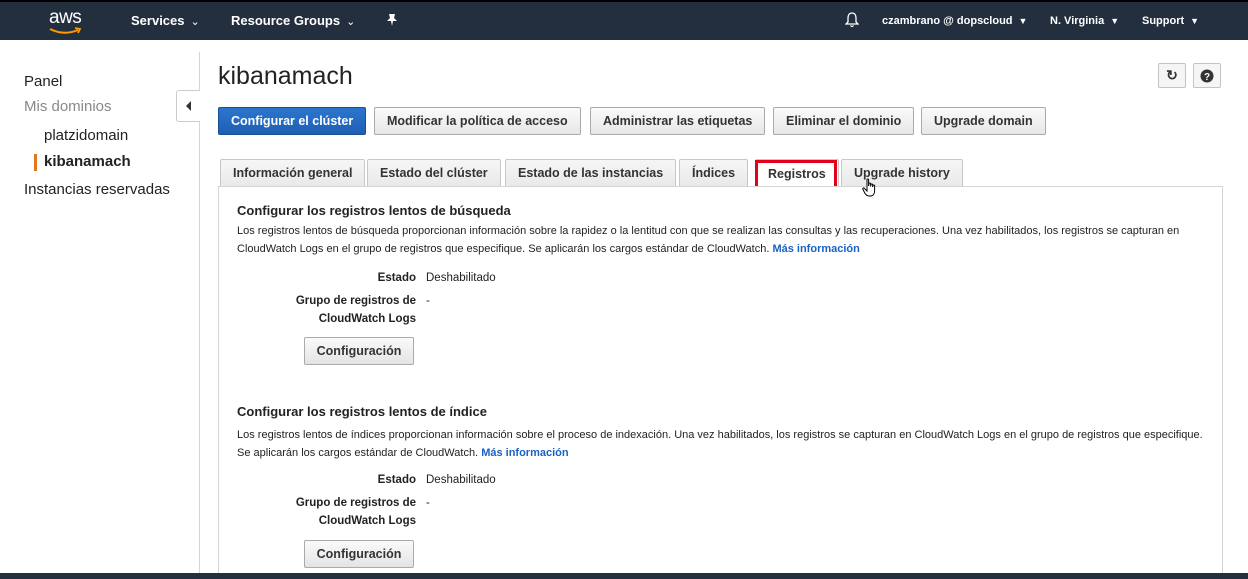 This screenshot has width=1248, height=579. Describe the element at coordinates (947, 21) in the screenshot. I see `user-label: czambrano @ dopscloud` at that location.